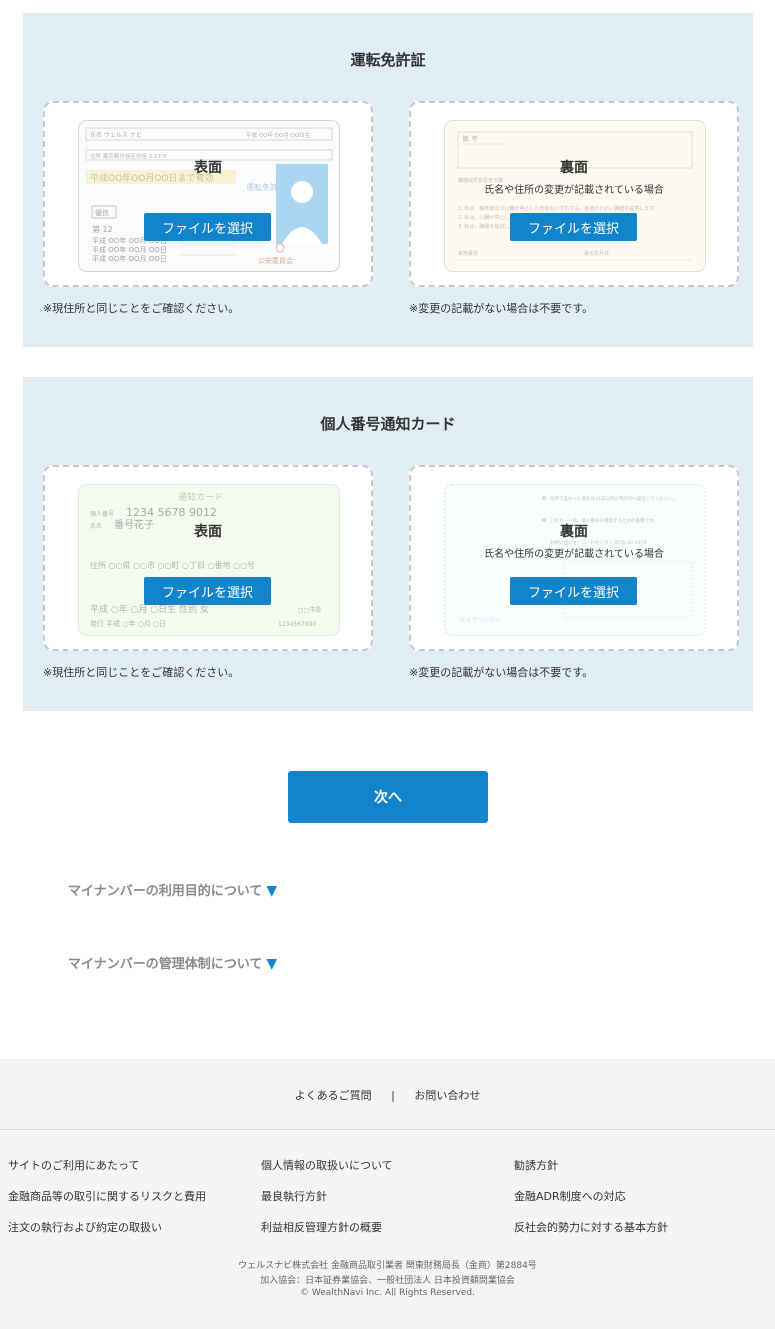 The image size is (775, 1329). Describe the element at coordinates (116, 135) in the screenshot. I see `svg-text: 氏名 ウェルス ナビ` at that location.